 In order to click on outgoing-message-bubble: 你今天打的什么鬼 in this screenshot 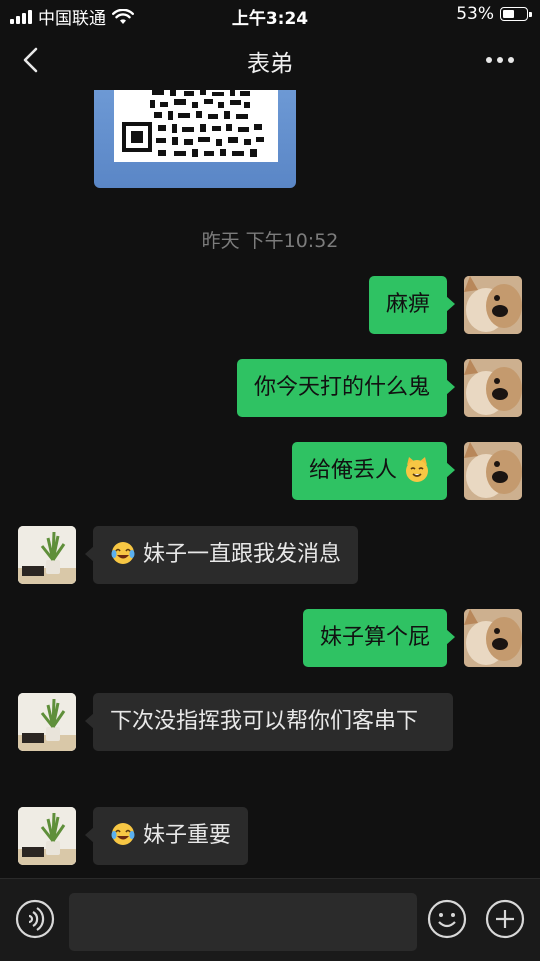, I will do `click(346, 388)`.